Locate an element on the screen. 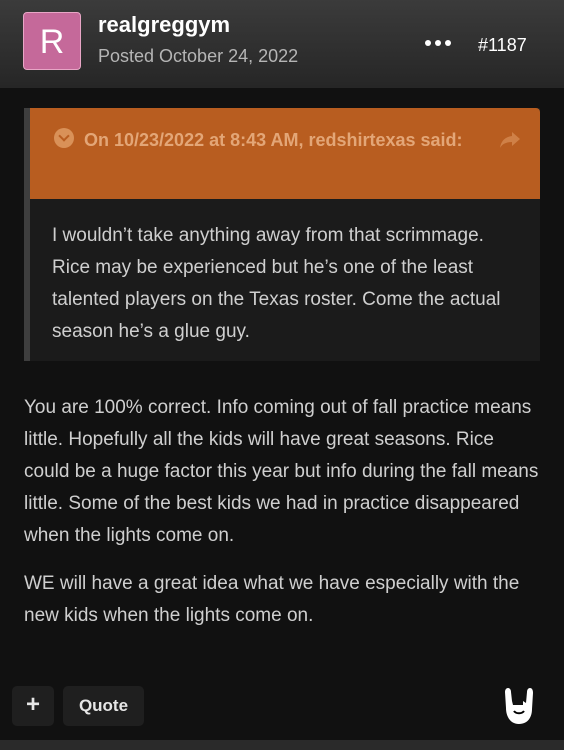 Image resolution: width=564 pixels, height=750 pixels. share-icon is located at coordinates (510, 140).